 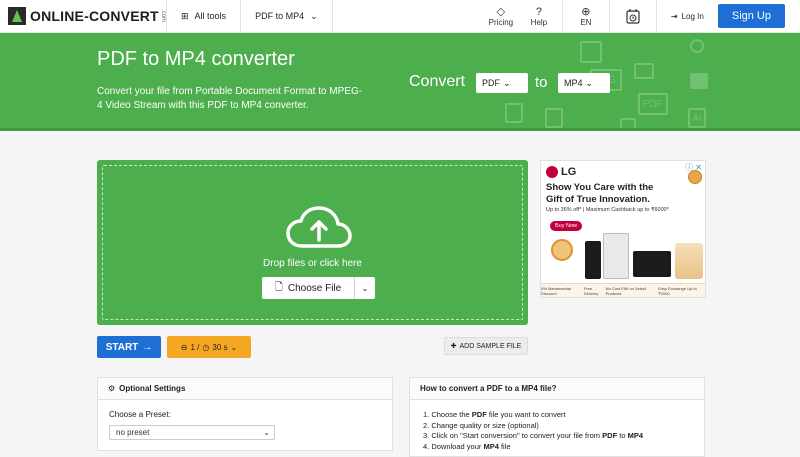 What do you see at coordinates (122, 347) in the screenshot?
I see `start-label: START` at bounding box center [122, 347].